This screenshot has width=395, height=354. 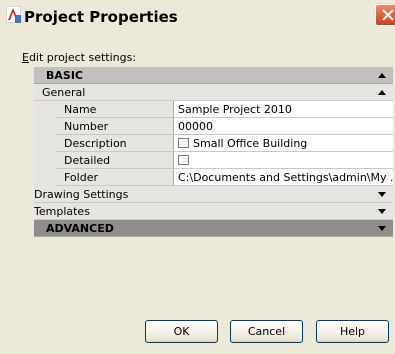 What do you see at coordinates (213, 228) in the screenshot?
I see `category-advanced: ADVANCED` at bounding box center [213, 228].